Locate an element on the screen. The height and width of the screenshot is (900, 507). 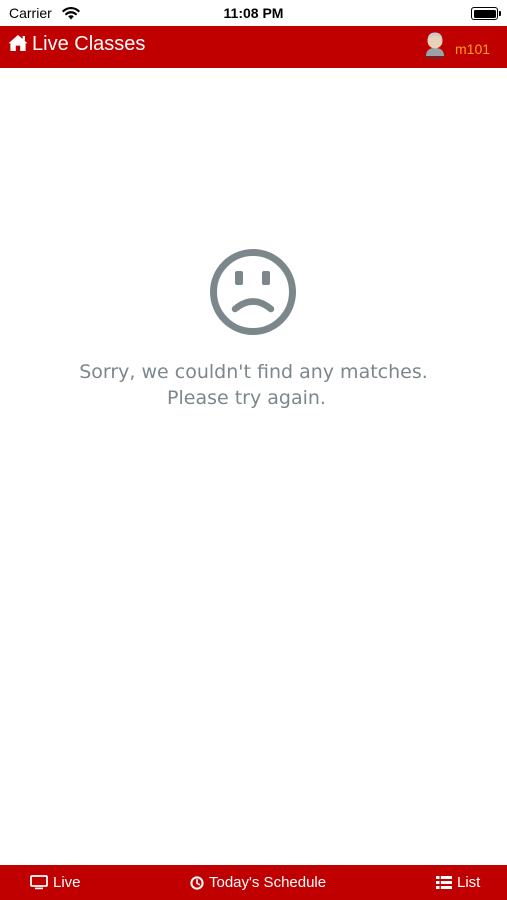
tab-schedule-label: Today's Schedule is located at coordinates (268, 882).